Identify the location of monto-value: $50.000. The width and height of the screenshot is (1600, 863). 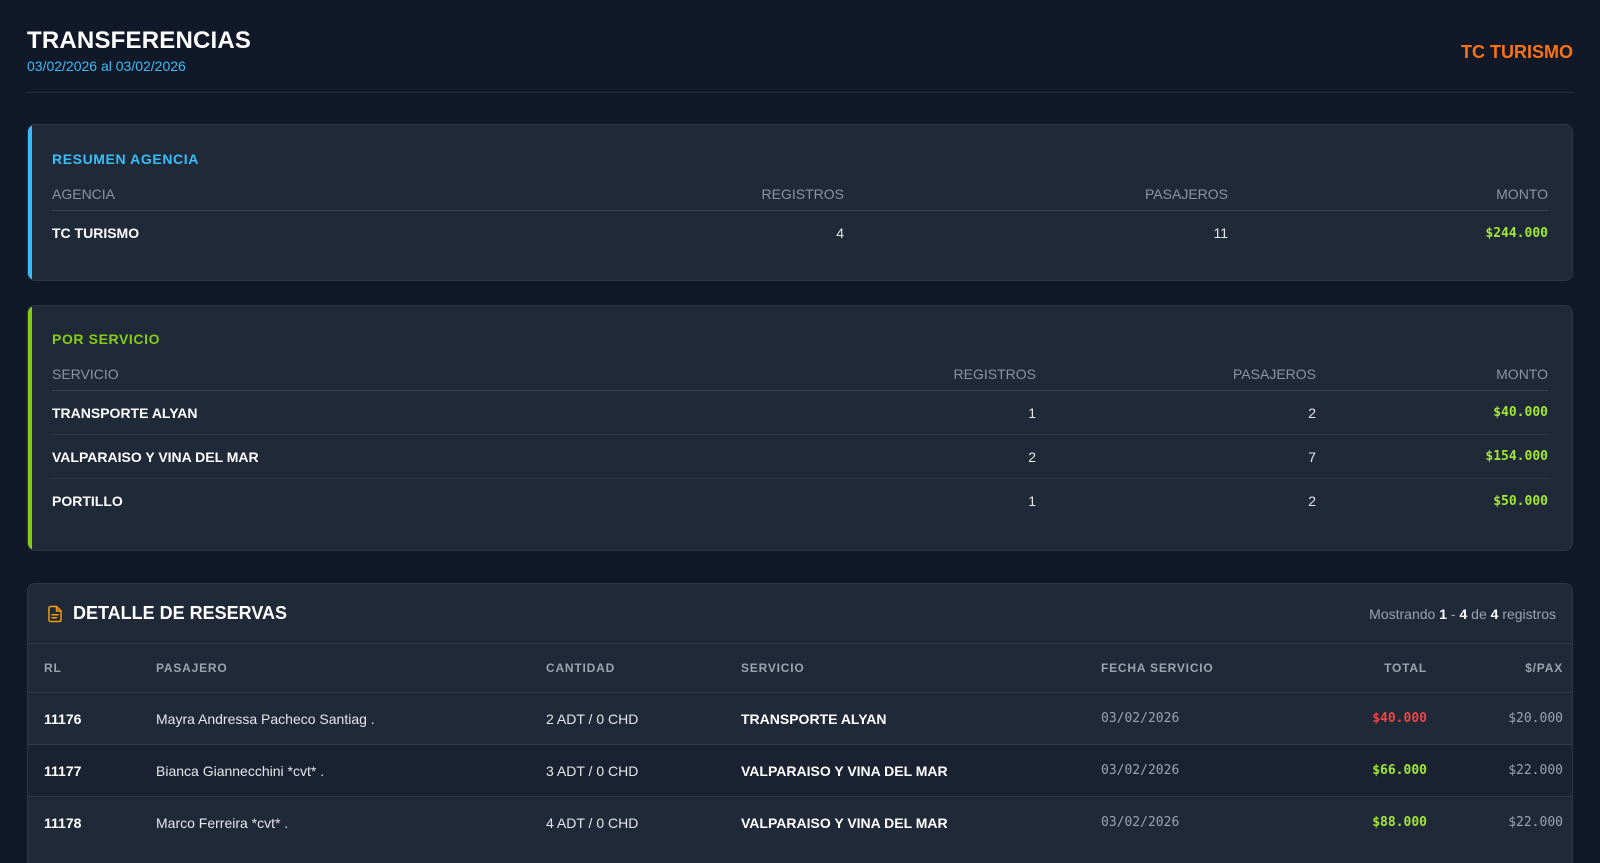
(1520, 501).